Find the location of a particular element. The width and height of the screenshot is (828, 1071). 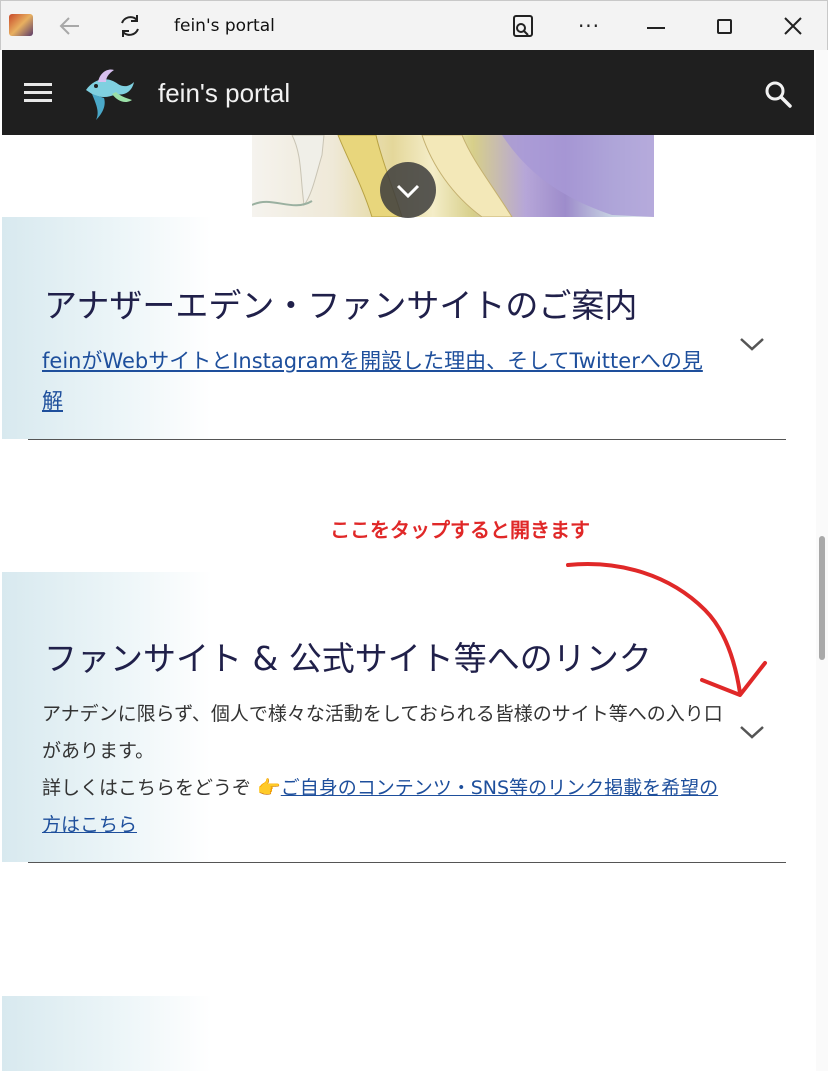

close-icon is located at coordinates (793, 26).